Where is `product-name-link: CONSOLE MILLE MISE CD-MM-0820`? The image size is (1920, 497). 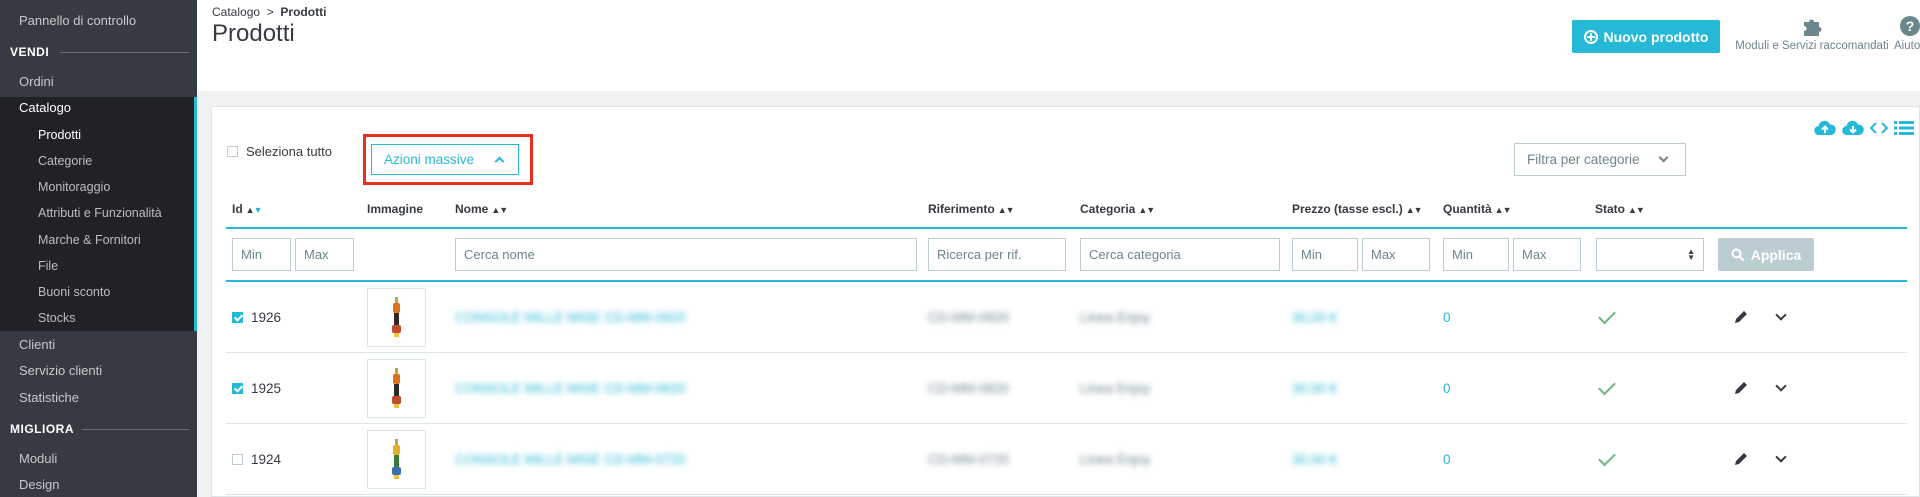
product-name-link: CONSOLE MILLE MISE CD-MM-0820 is located at coordinates (570, 388).